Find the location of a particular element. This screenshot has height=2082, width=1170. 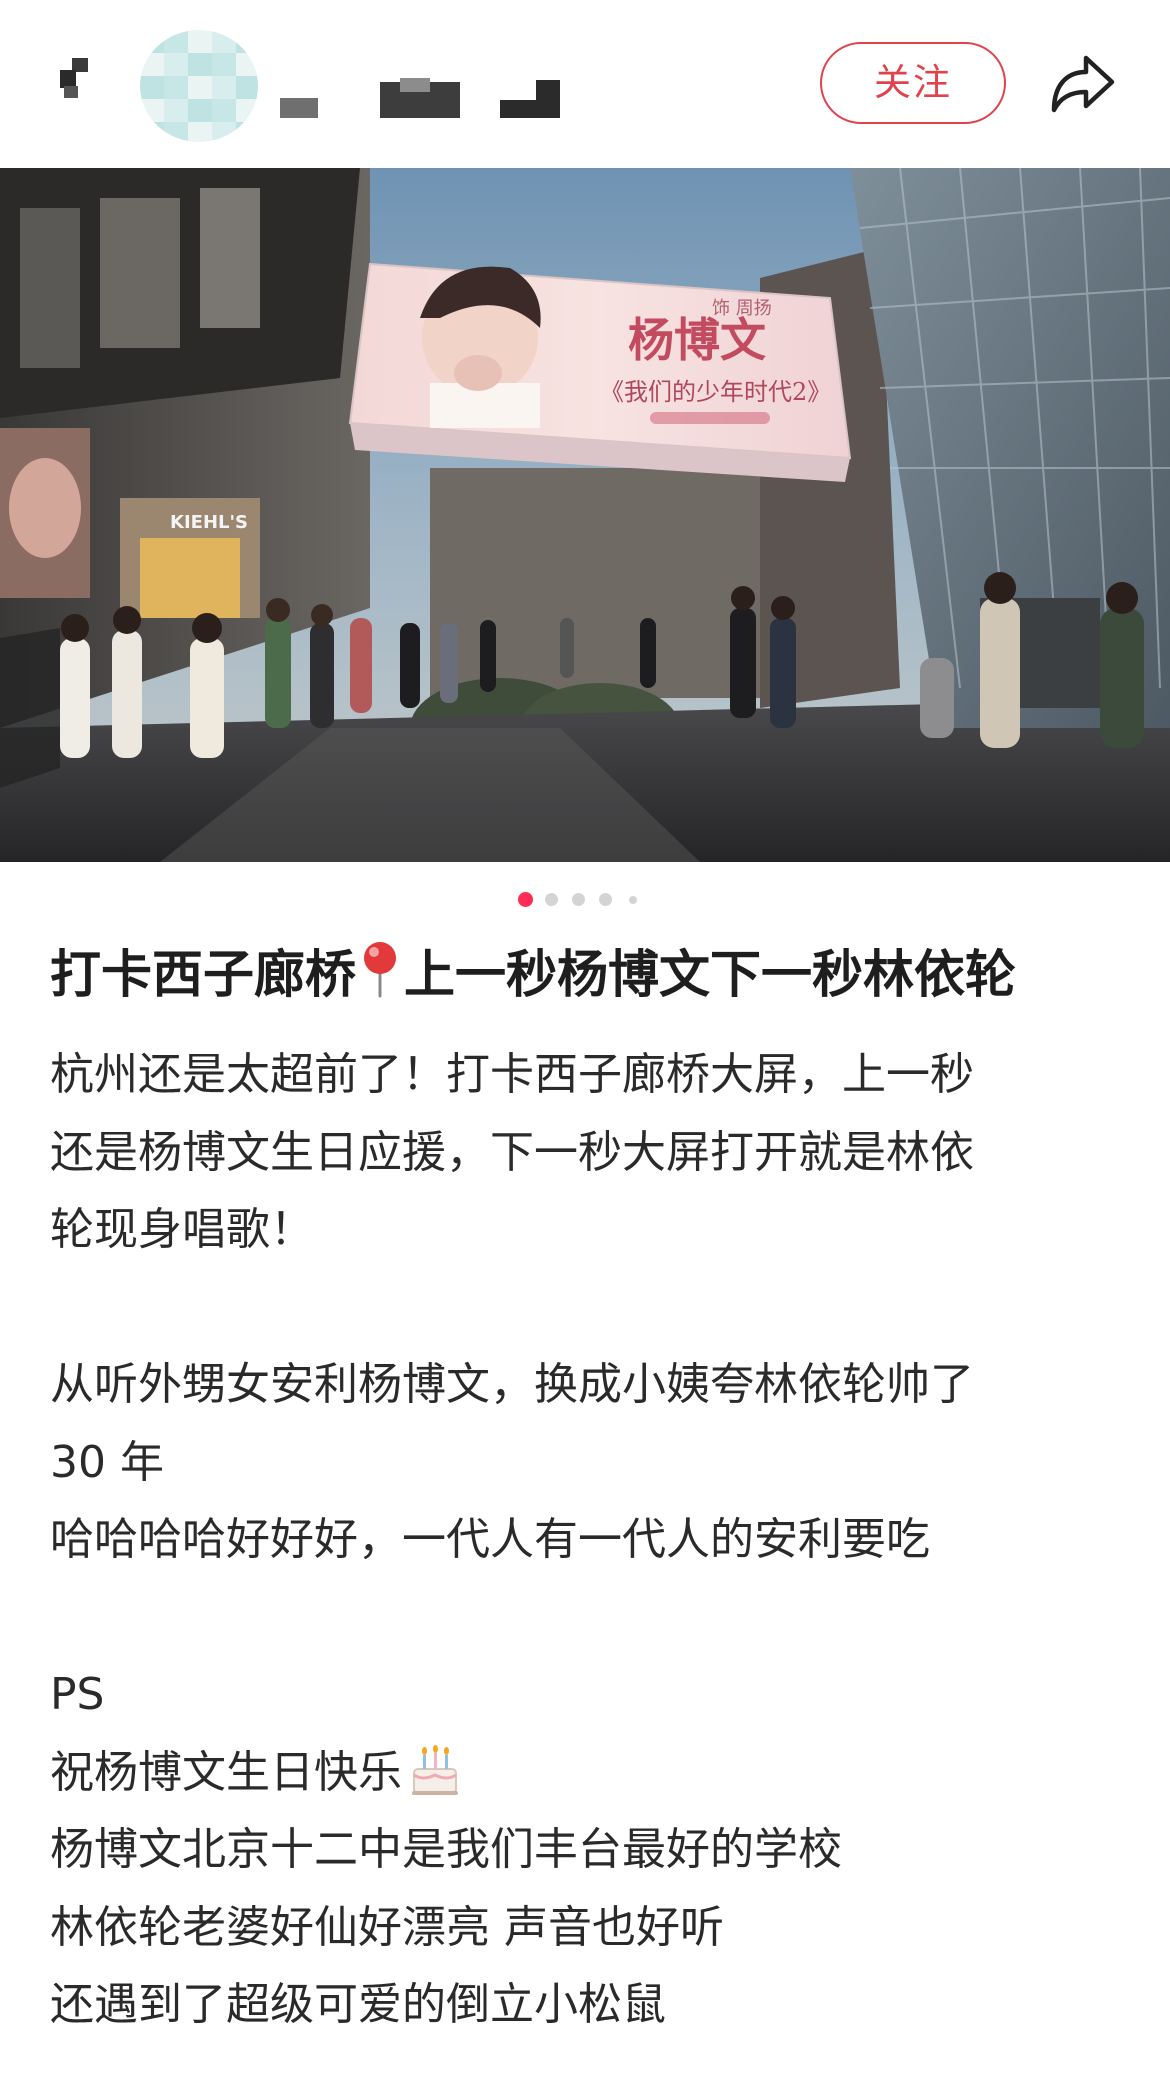

body-line-10-text: 祝杨博文生日快乐 is located at coordinates (226, 1772).